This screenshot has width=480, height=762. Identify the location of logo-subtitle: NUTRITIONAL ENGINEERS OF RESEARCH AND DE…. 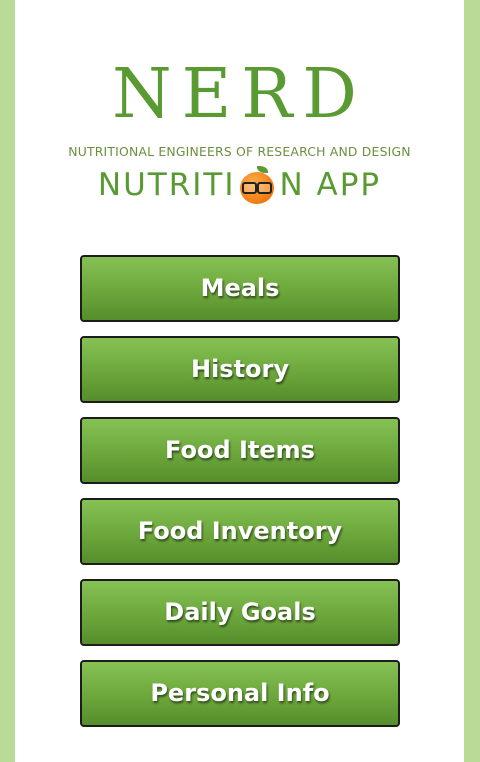
(239, 151).